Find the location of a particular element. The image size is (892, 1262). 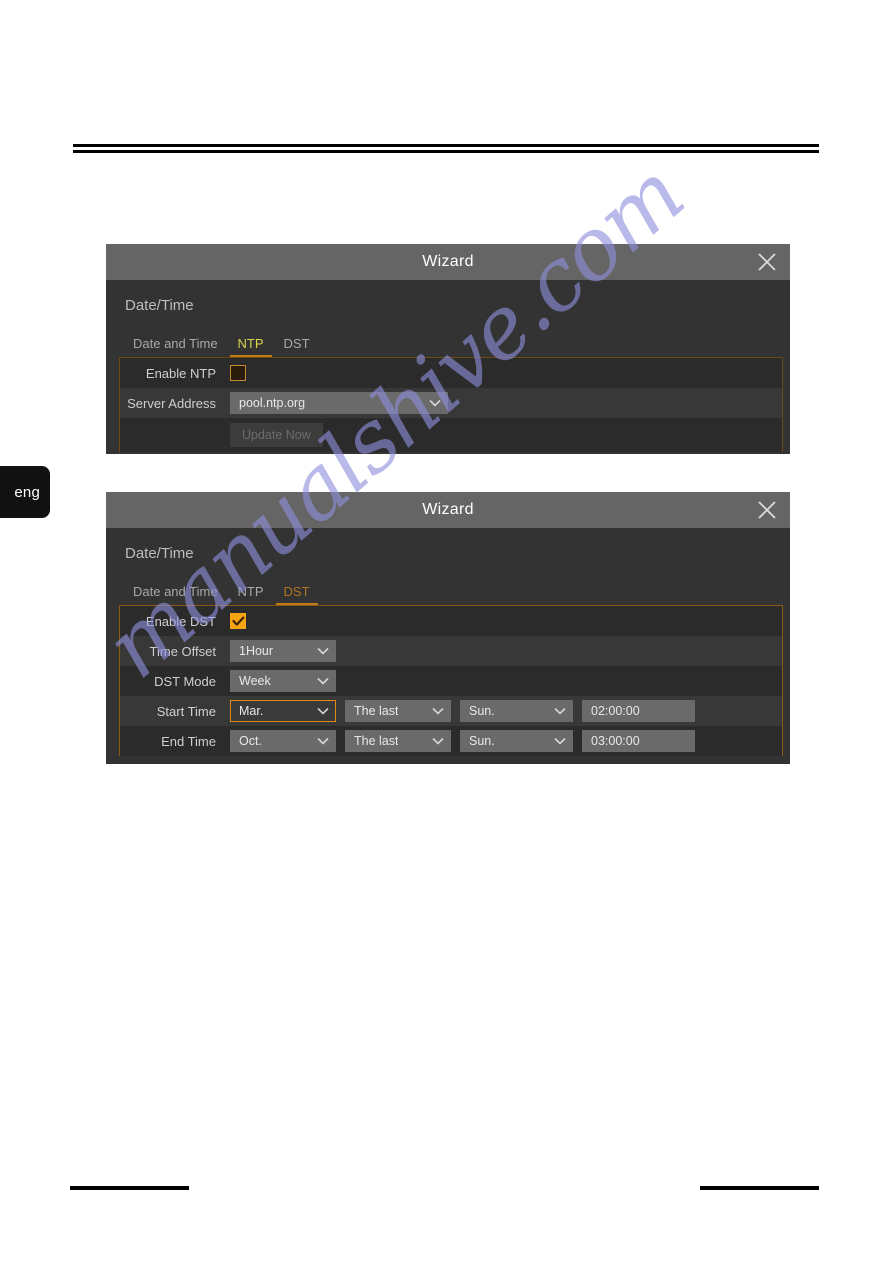

language-tab-label: eng is located at coordinates (27, 492).